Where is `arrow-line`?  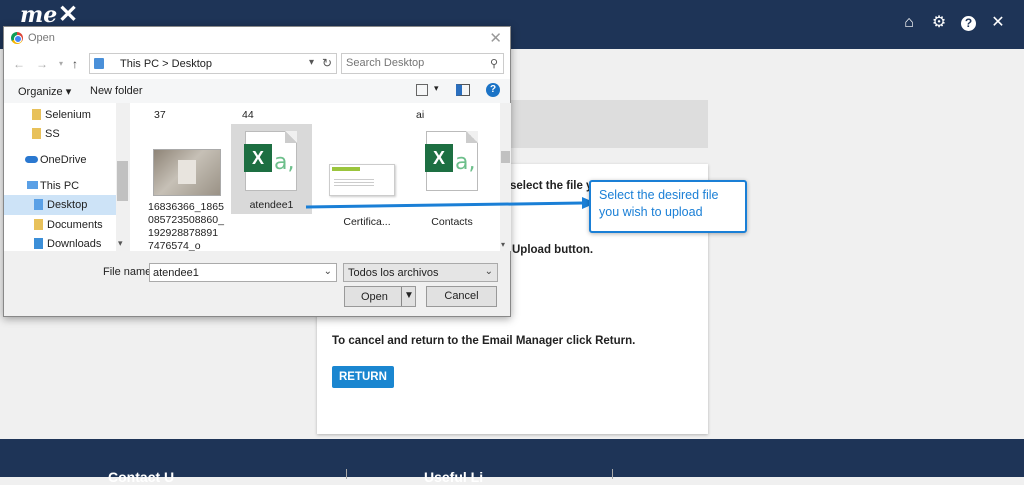 arrow-line is located at coordinates (444, 205).